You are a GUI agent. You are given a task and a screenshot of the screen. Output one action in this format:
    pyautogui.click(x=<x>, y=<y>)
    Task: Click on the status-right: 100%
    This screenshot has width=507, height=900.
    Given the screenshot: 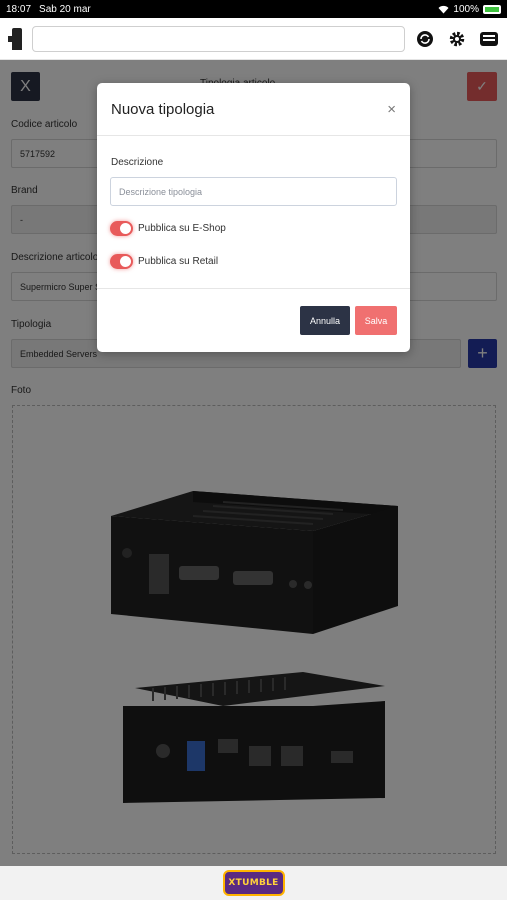 What is the action you would take?
    pyautogui.click(x=469, y=9)
    